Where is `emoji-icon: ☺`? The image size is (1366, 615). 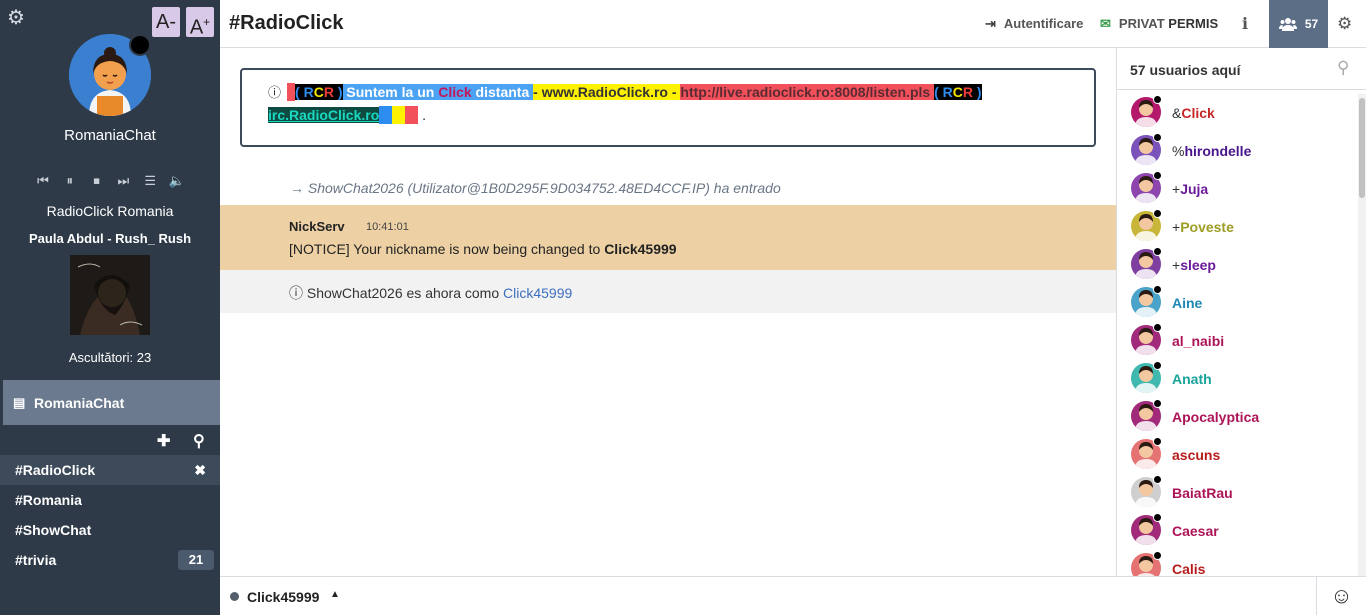
emoji-icon: ☺ is located at coordinates (1341, 596).